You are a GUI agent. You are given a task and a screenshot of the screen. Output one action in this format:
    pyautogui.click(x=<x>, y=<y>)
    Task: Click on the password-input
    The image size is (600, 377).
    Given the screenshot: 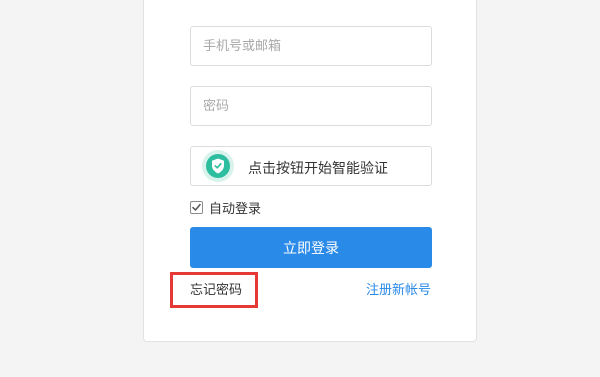 What is the action you would take?
    pyautogui.click(x=311, y=106)
    